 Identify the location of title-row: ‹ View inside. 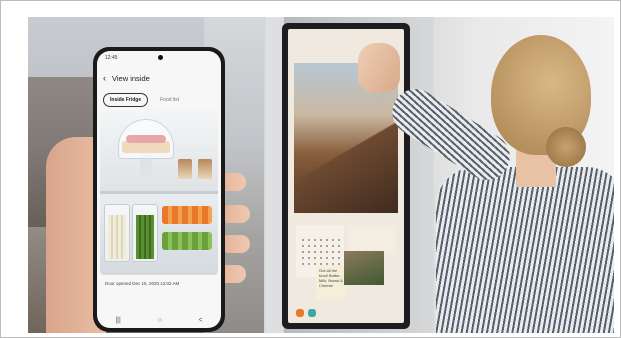
(126, 78).